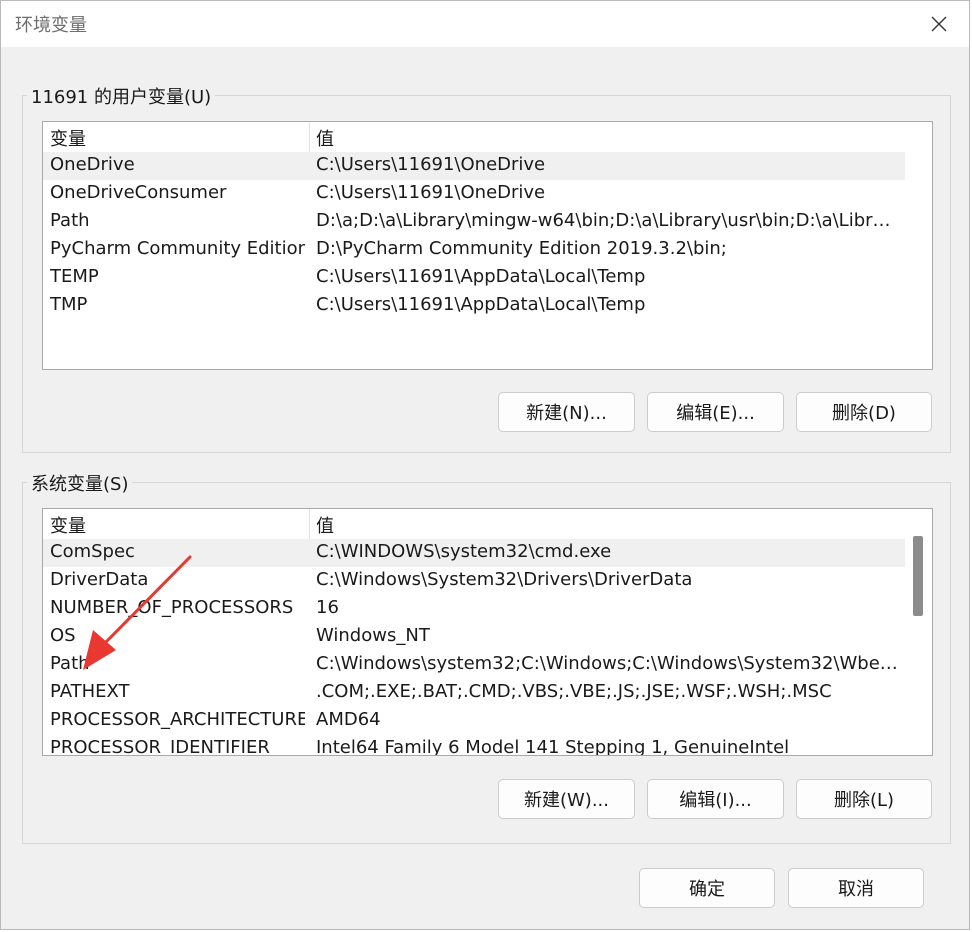 This screenshot has height=932, width=972. I want to click on variable-name: OneDriveConsumer, so click(138, 192).